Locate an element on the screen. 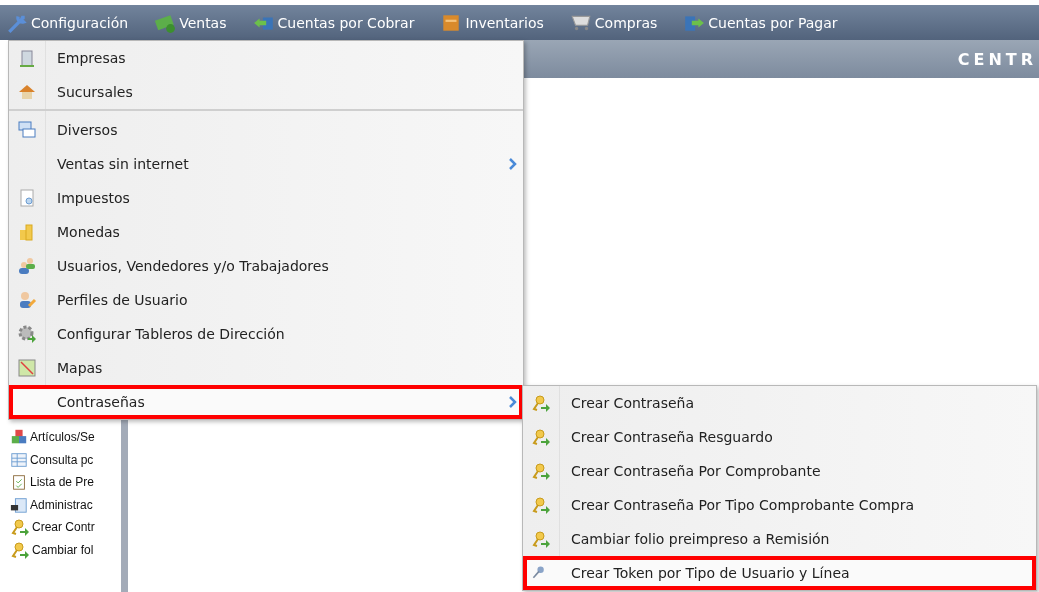 Image resolution: width=1039 pixels, height=592 pixels. user-pencil-icon is located at coordinates (27, 300).